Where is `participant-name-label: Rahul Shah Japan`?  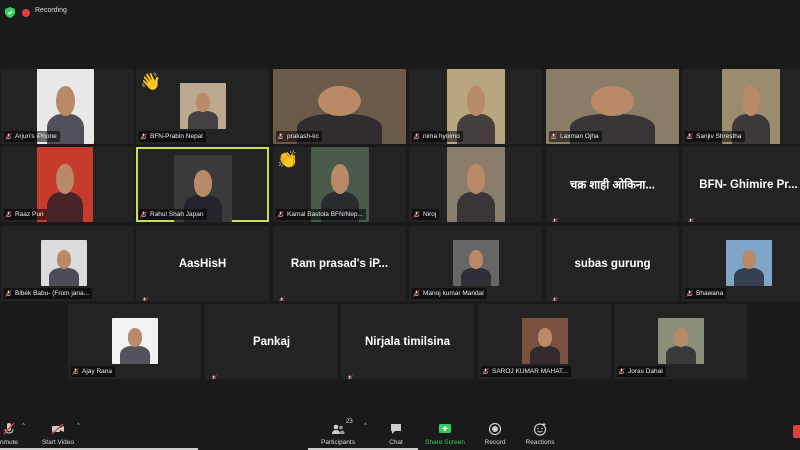
participant-name-label: Rahul Shah Japan is located at coordinates (173, 214).